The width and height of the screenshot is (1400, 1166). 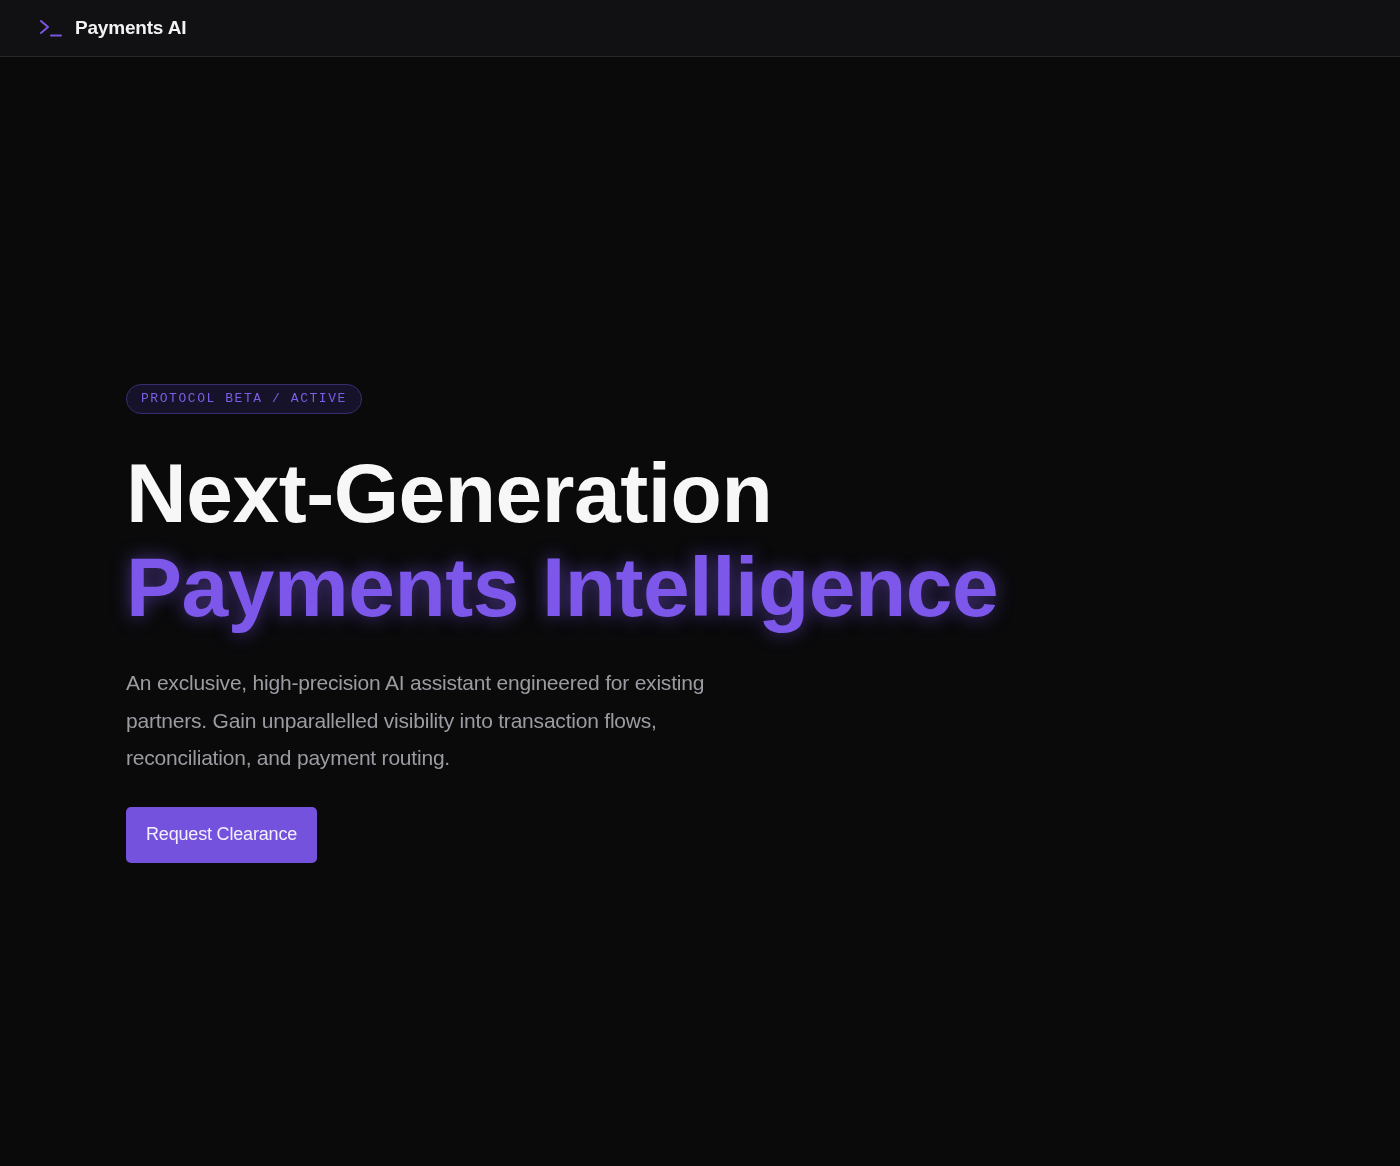 I want to click on status-badge: PROTOCOL BETA / ACTIVE, so click(x=244, y=399).